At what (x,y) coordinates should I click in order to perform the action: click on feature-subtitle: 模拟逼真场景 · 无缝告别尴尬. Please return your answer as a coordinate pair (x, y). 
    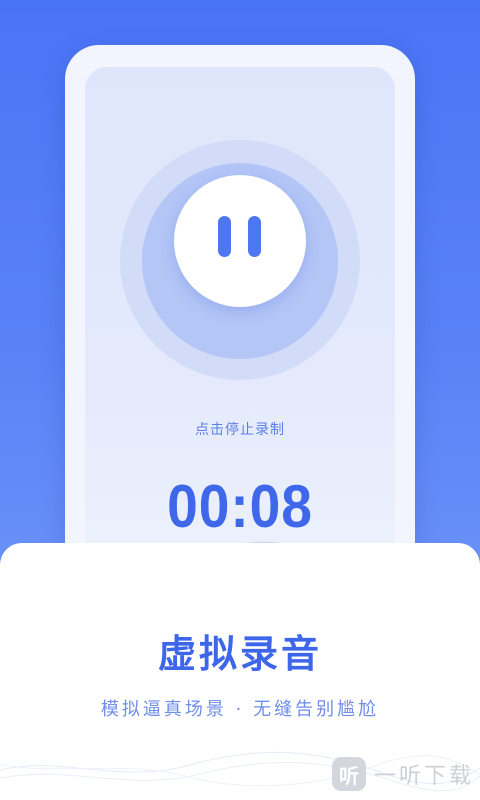
    Looking at the image, I should click on (240, 709).